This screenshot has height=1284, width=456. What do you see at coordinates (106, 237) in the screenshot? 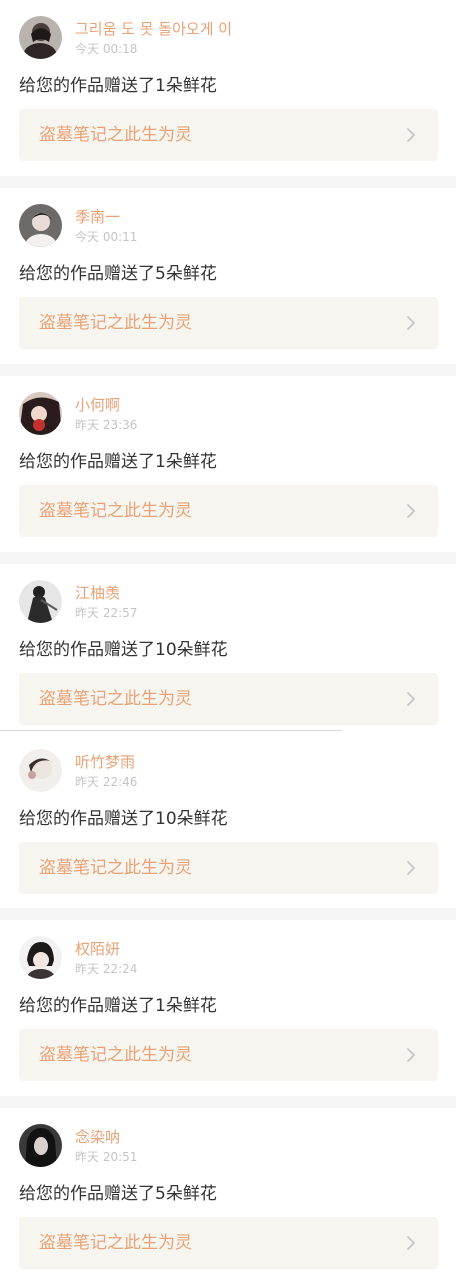
I see `timestamp: 今天 00:11` at bounding box center [106, 237].